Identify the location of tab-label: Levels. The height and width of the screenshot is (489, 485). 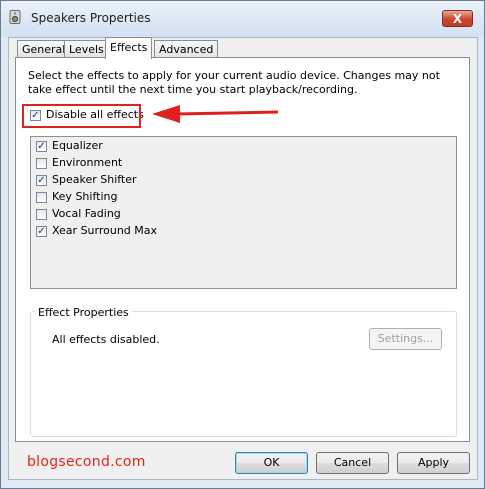
(86, 49).